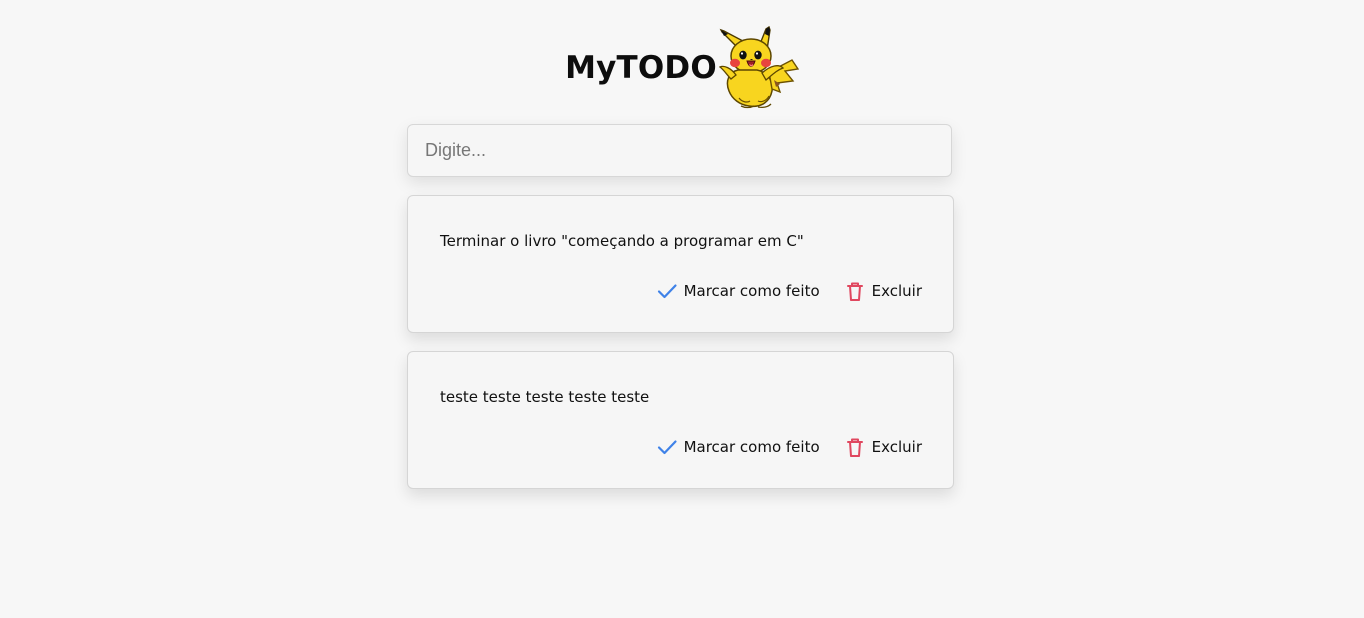 The height and width of the screenshot is (618, 1364). Describe the element at coordinates (545, 397) in the screenshot. I see `task-text: teste teste teste teste teste` at that location.